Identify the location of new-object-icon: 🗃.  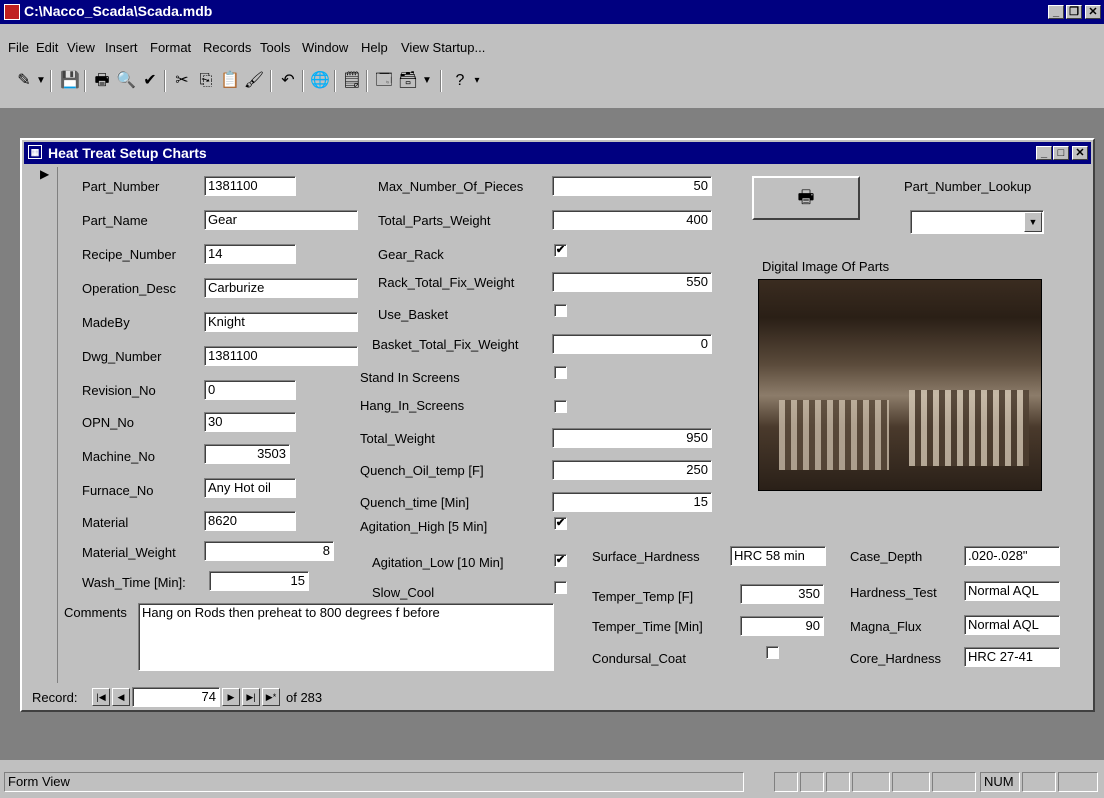
(408, 81).